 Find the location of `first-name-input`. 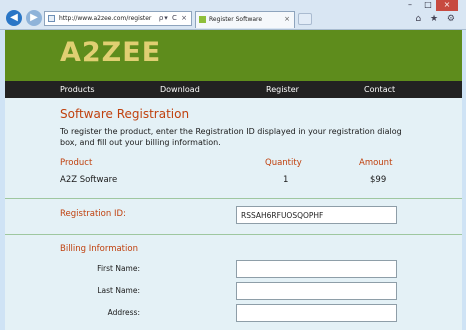

first-name-input is located at coordinates (316, 269).